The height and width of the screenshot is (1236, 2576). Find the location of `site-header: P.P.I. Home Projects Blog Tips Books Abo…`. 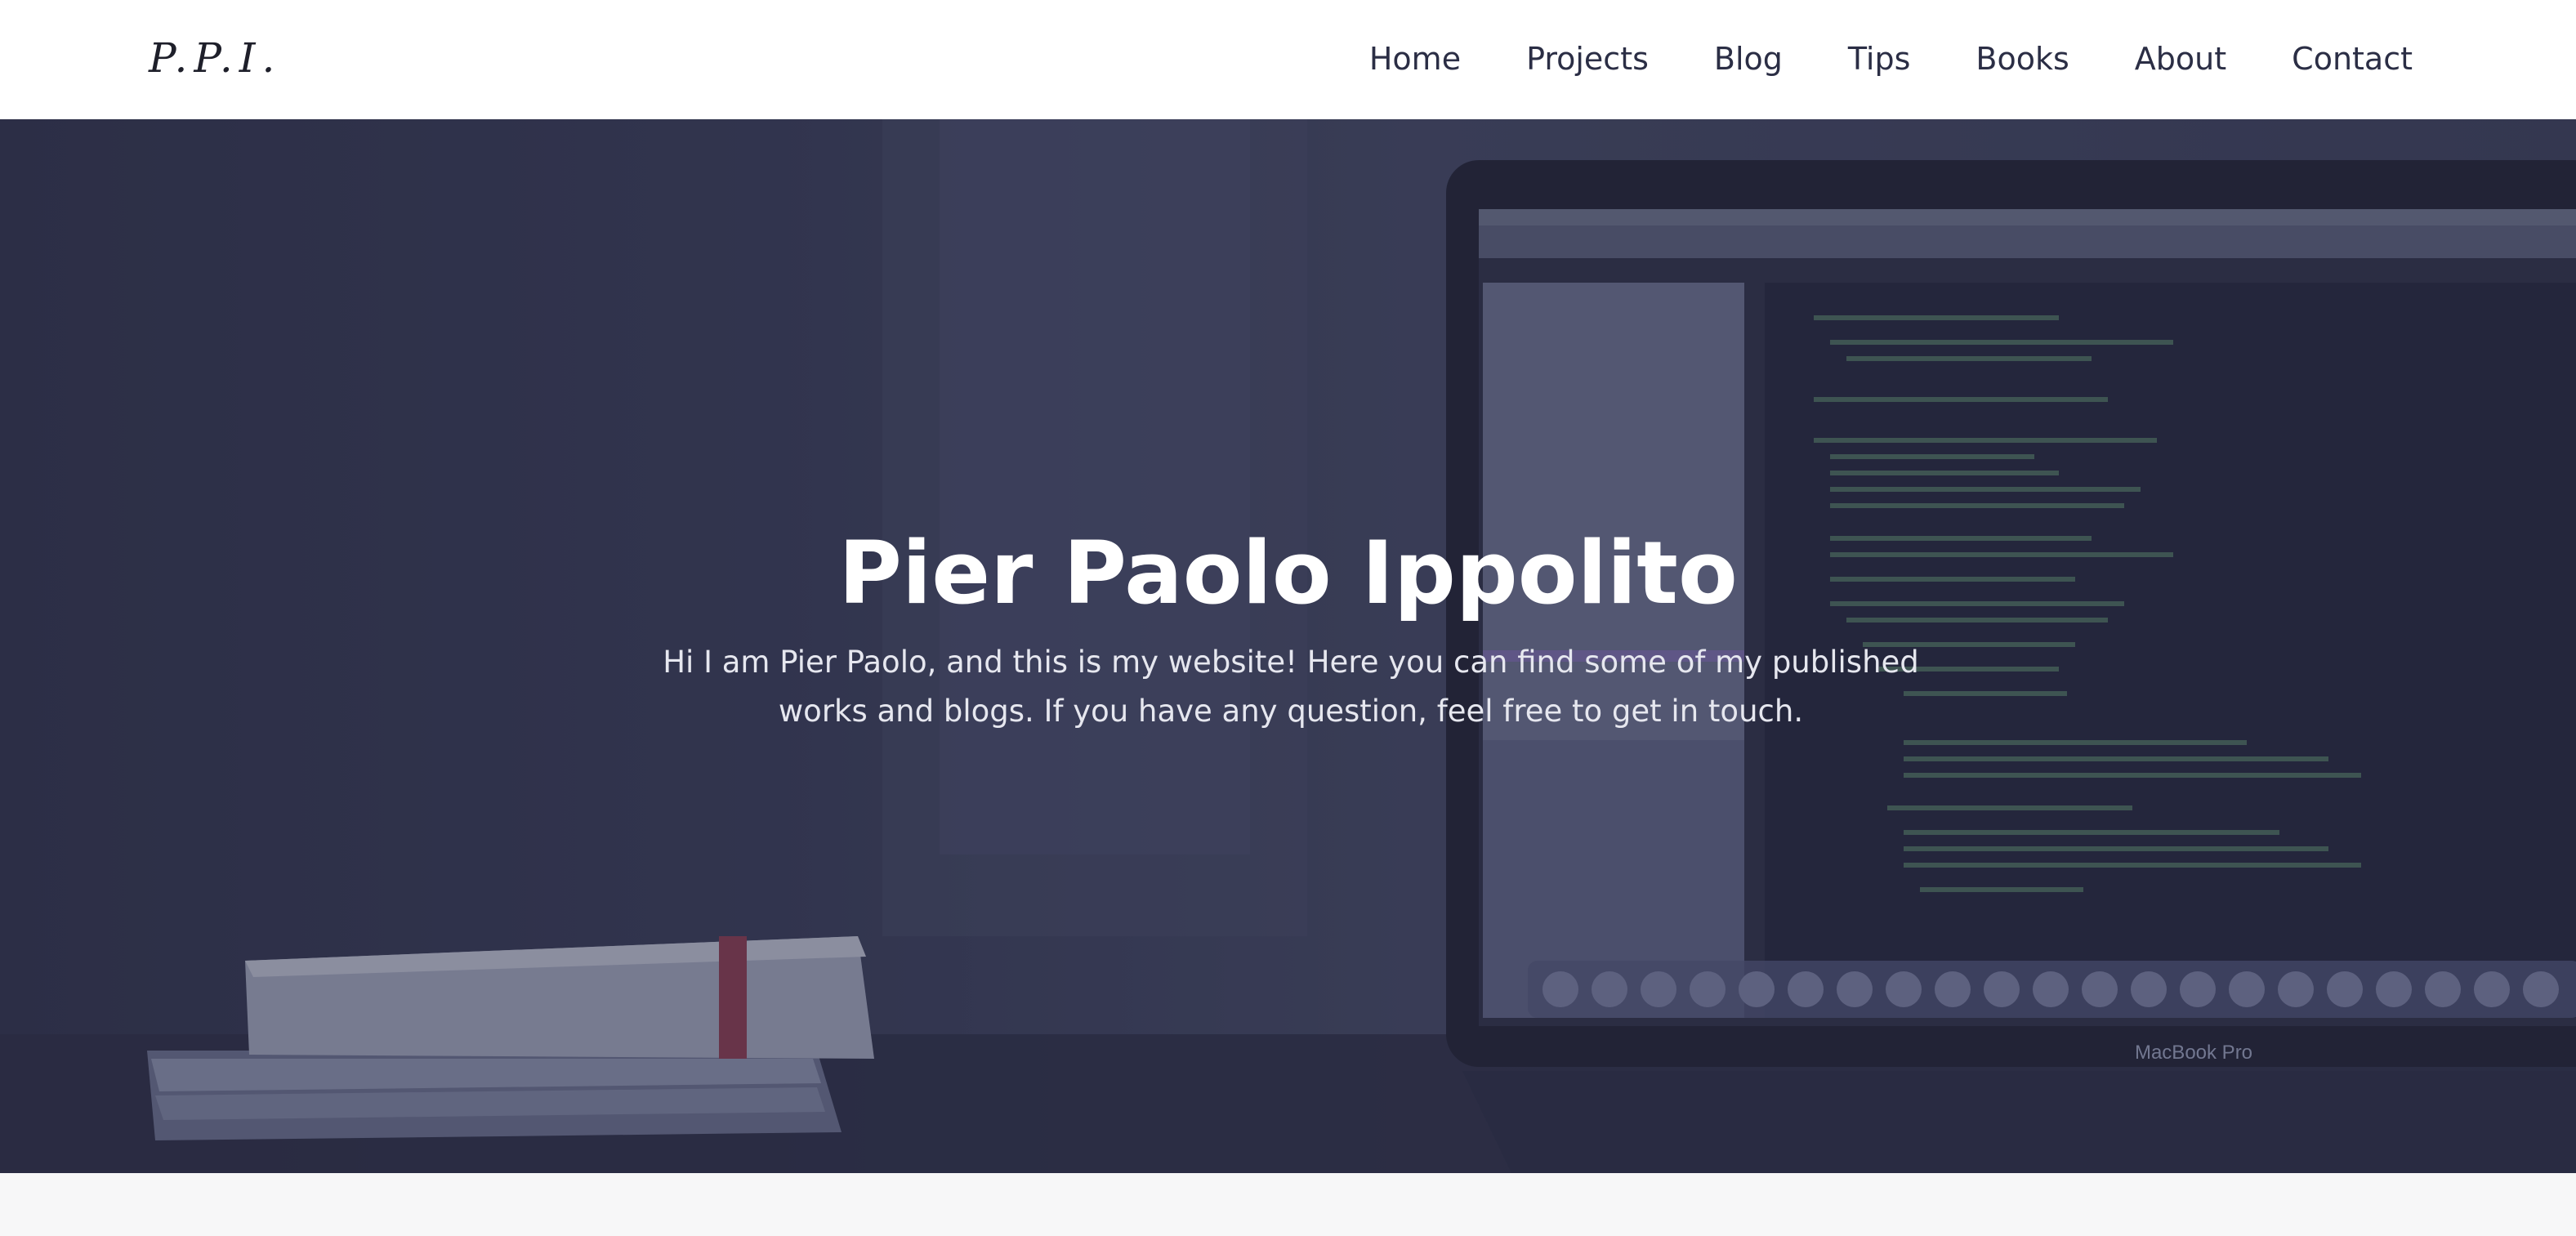

site-header: P.P.I. Home Projects Blog Tips Books Abo… is located at coordinates (1288, 60).